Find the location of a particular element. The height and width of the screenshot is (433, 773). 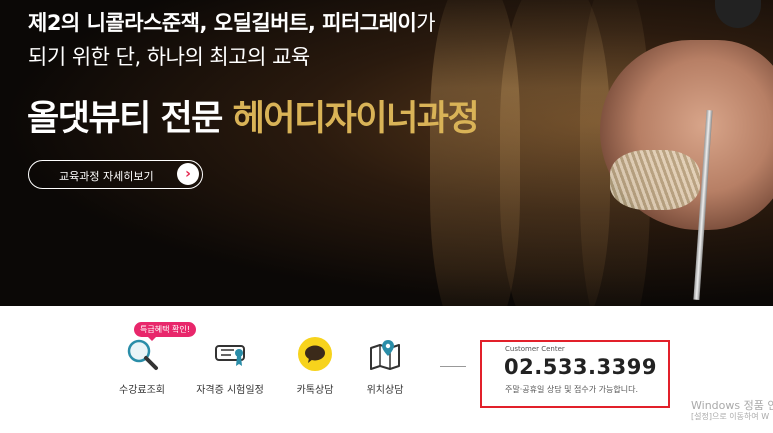

menu-label: 카톡상담 is located at coordinates (315, 390).